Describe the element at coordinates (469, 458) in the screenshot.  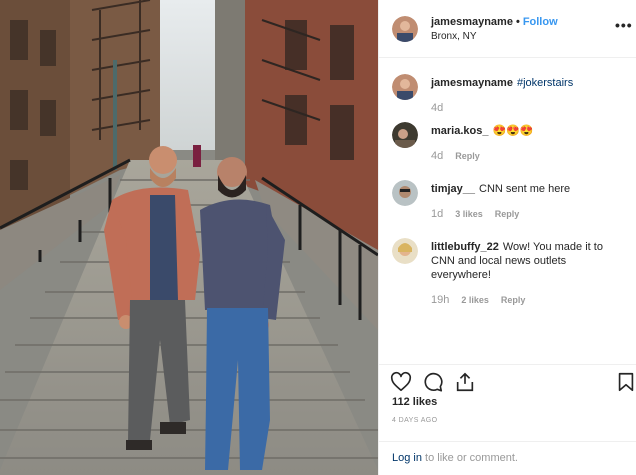
I see `login-prompt-text: to like or comment.` at that location.